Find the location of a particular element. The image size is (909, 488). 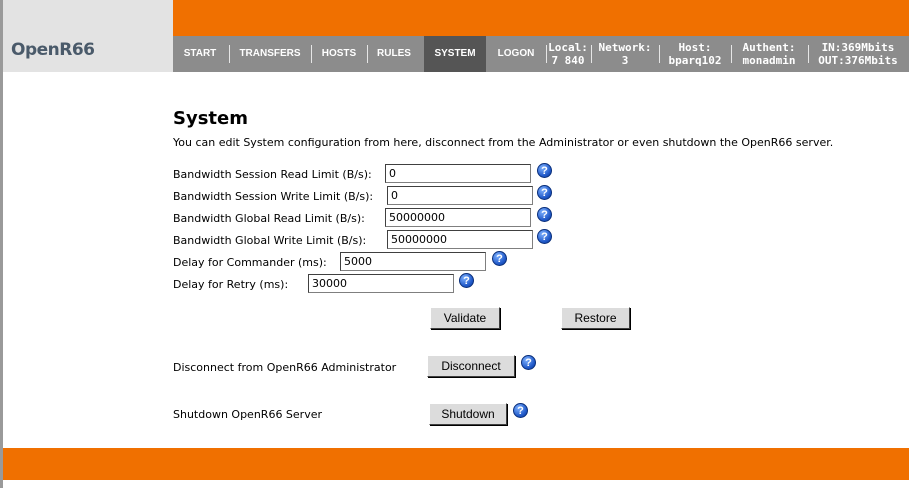

field-label-global-write: Bandwidth Global Write Limit (B/s): is located at coordinates (270, 240).